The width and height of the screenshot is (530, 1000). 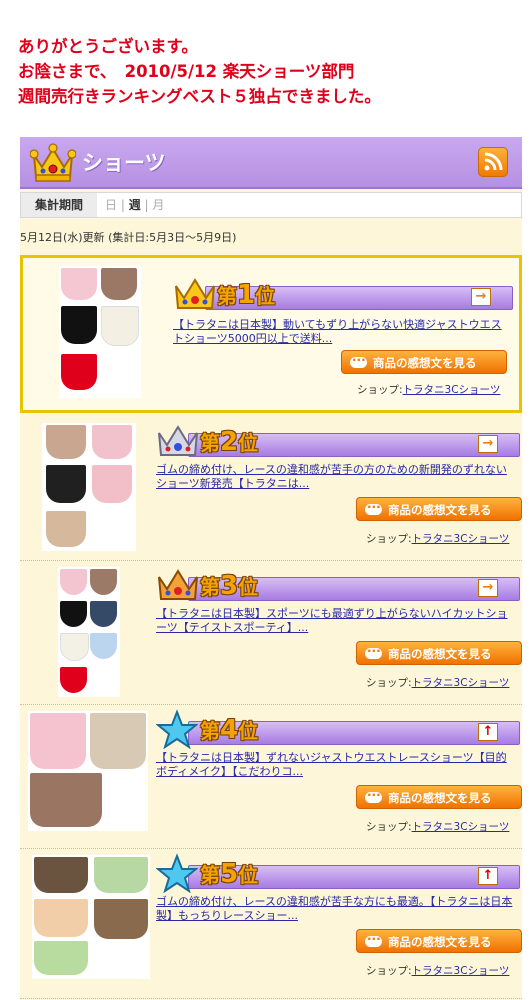 I want to click on headline-line-1: ありがとうございます。, so click(x=108, y=46).